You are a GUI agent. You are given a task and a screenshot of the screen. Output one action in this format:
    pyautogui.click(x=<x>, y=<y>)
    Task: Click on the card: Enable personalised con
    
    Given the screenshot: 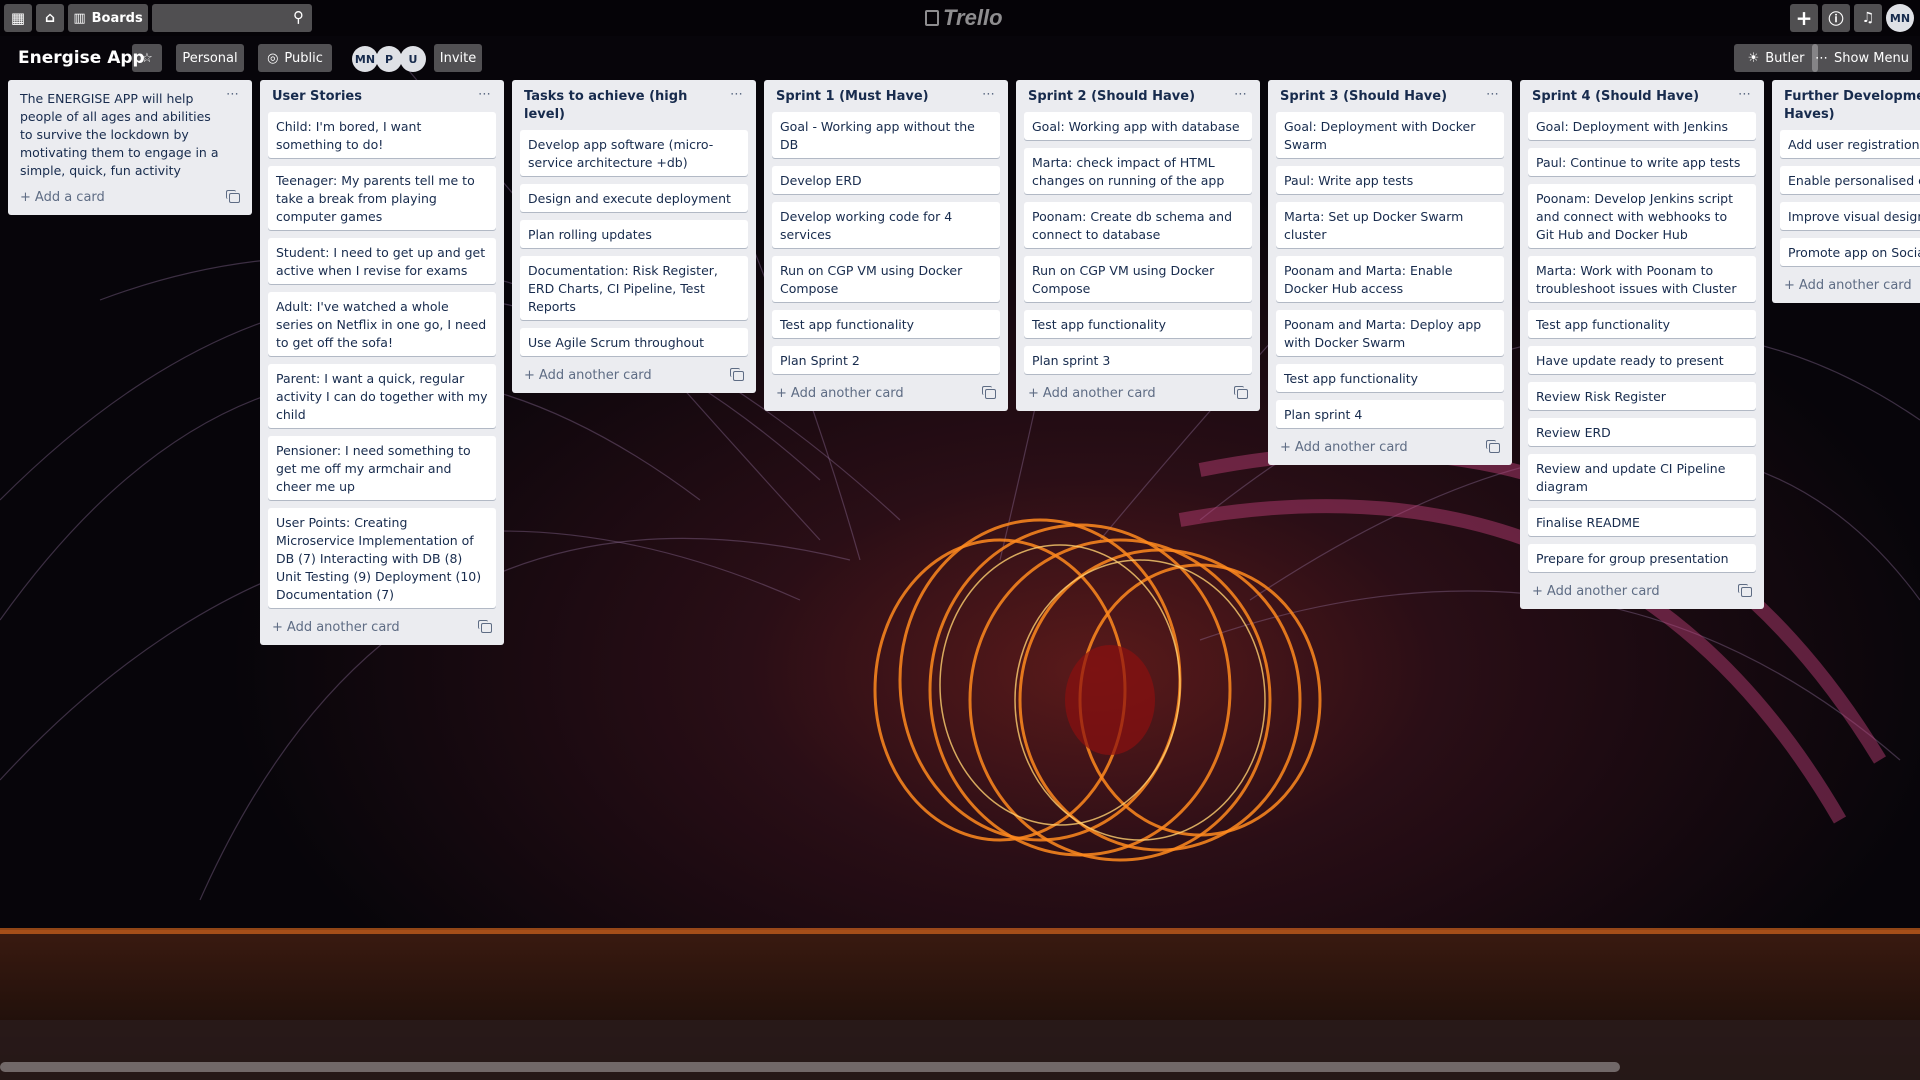 What is the action you would take?
    pyautogui.click(x=1850, y=180)
    